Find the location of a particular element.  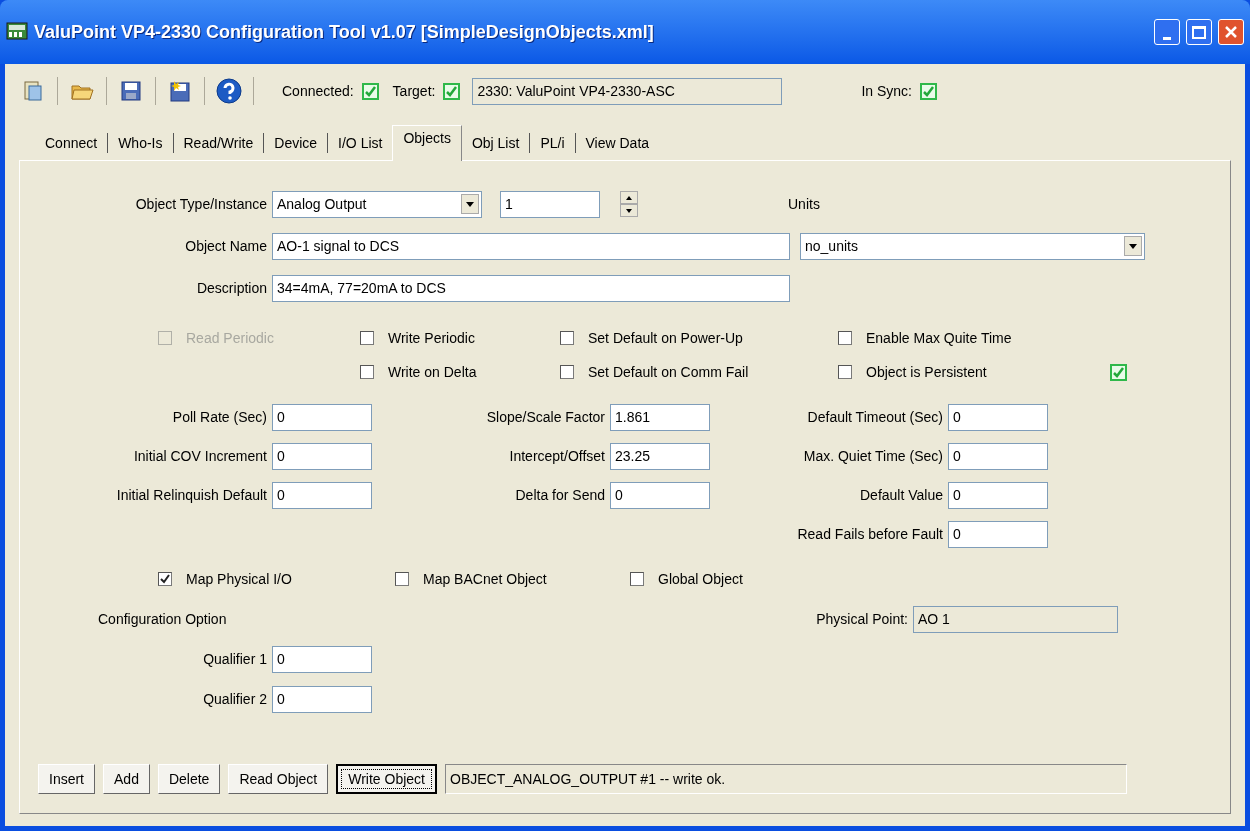

field-label: Object Name is located at coordinates (226, 246).